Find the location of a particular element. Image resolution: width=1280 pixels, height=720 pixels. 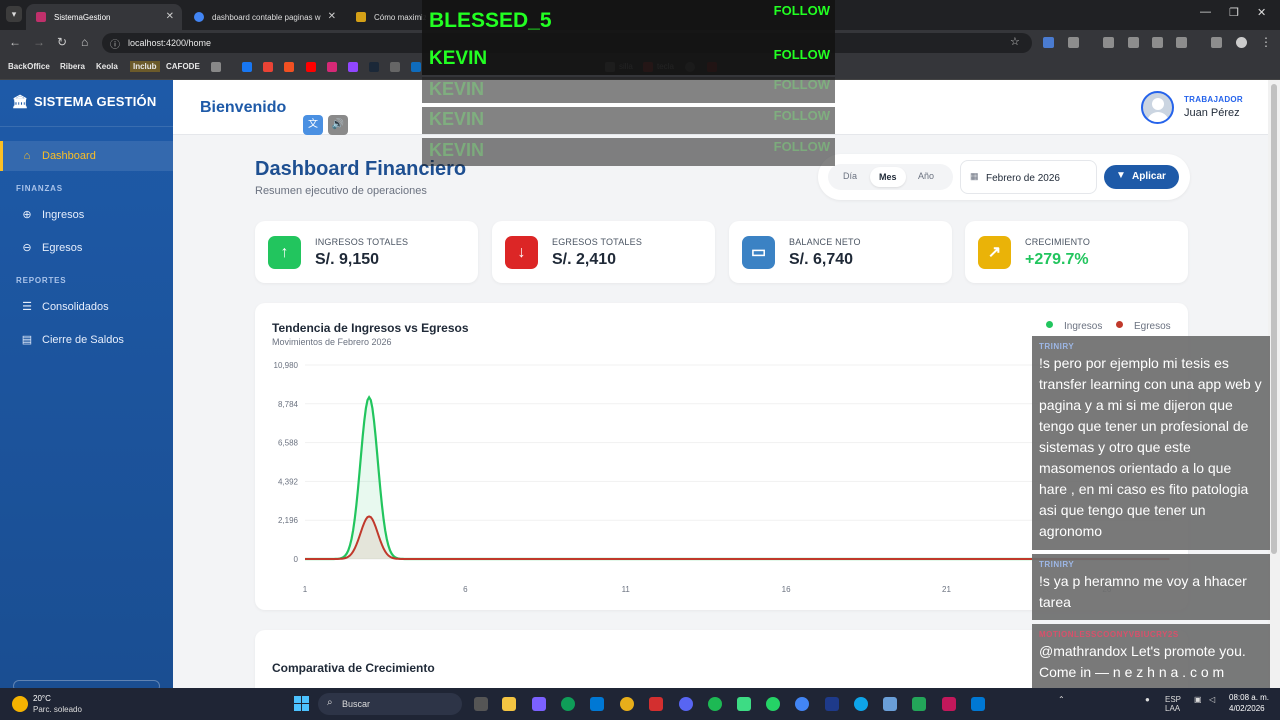

sidebar-item-consolidados: ☰ Consolidados is located at coordinates (86, 307).